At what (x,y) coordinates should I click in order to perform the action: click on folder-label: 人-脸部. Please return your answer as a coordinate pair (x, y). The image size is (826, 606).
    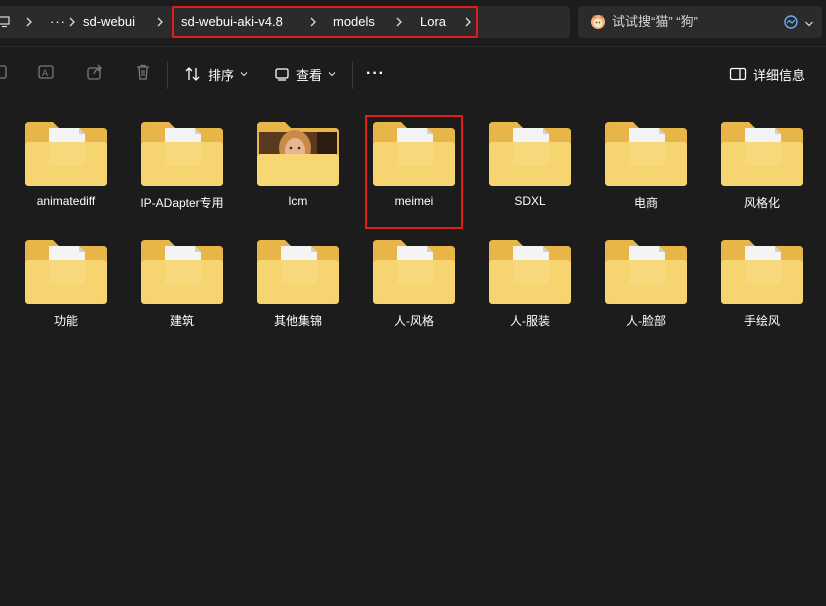
    Looking at the image, I should click on (646, 321).